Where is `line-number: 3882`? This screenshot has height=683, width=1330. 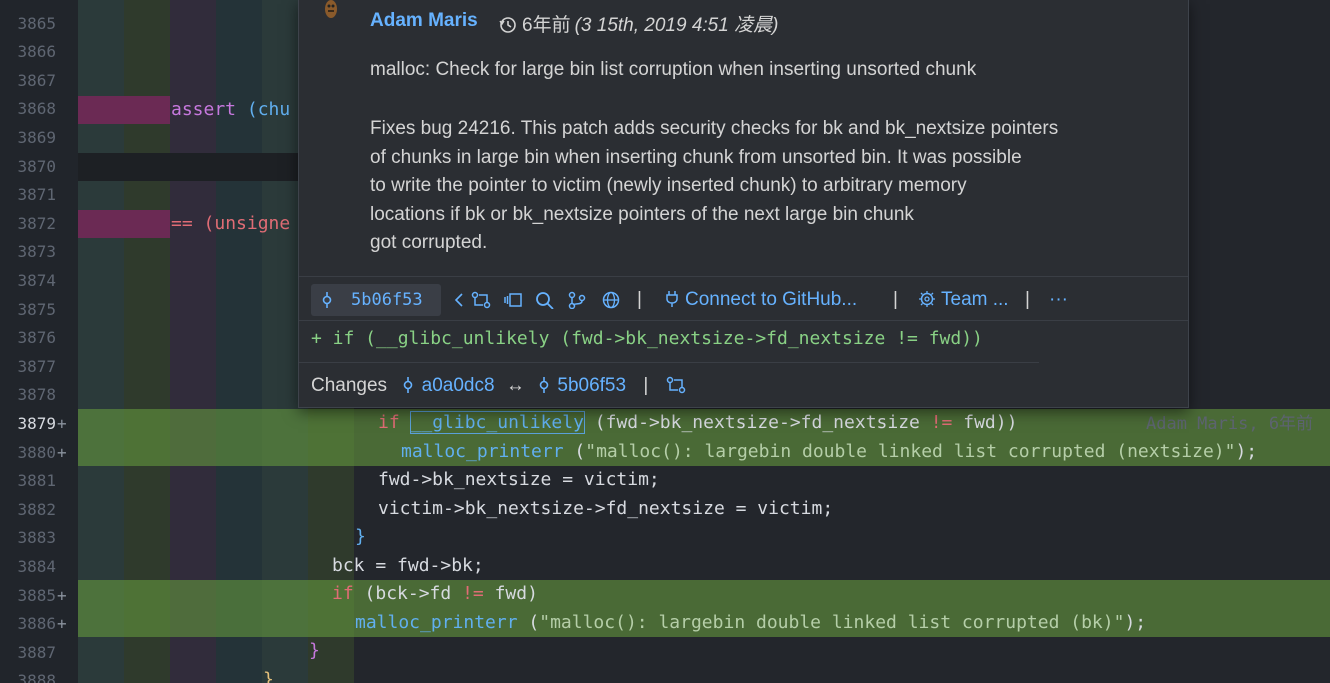
line-number: 3882 is located at coordinates (28, 510).